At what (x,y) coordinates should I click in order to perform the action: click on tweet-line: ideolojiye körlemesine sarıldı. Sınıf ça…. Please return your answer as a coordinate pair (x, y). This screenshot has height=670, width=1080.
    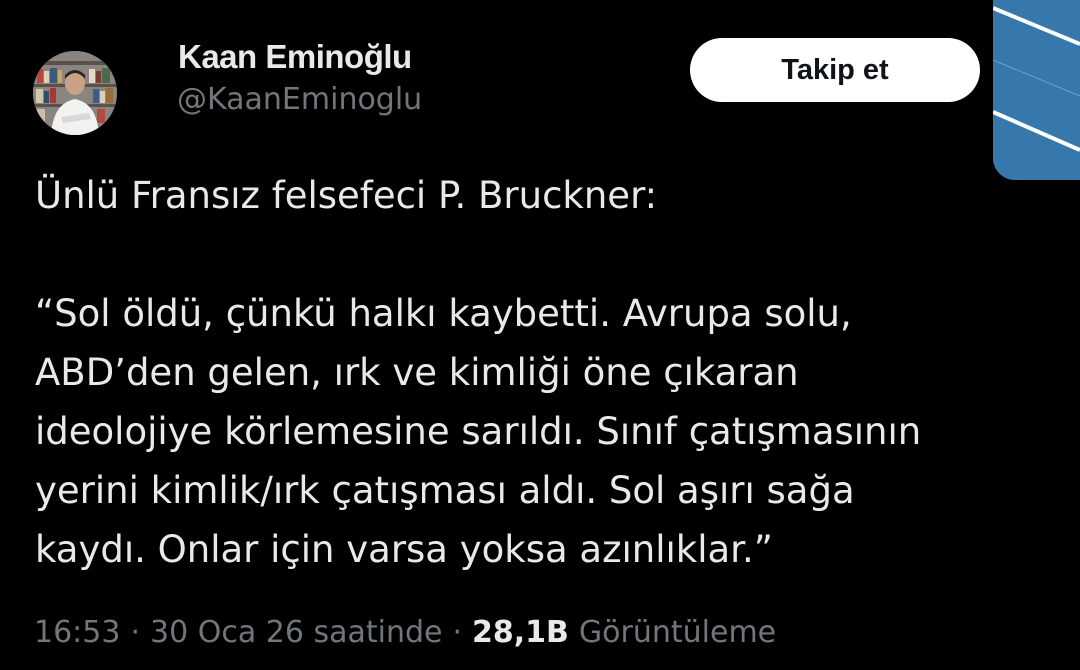
    Looking at the image, I should click on (478, 431).